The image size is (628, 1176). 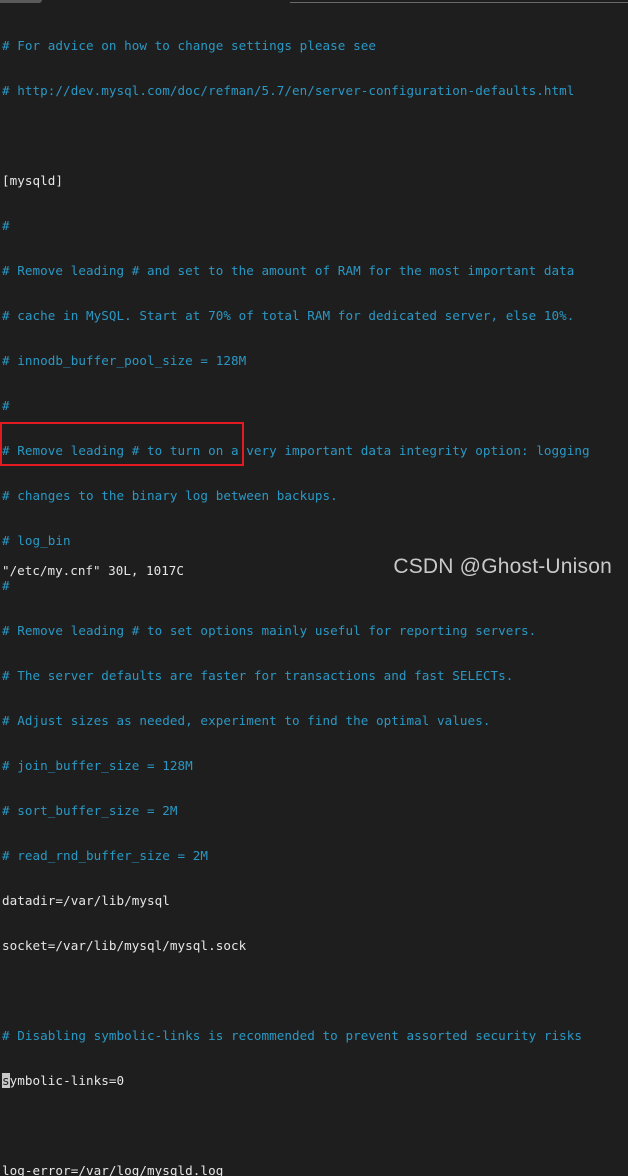 What do you see at coordinates (86, 900) in the screenshot?
I see `editor-line: datadir=/var/lib/mysql` at bounding box center [86, 900].